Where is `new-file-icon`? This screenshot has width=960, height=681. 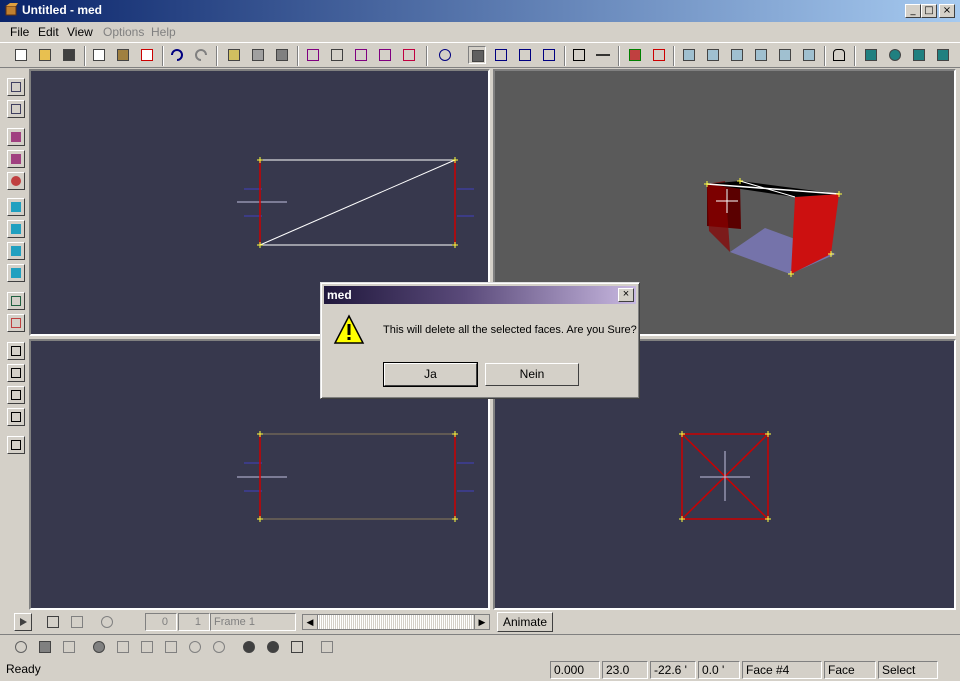 new-file-icon is located at coordinates (21, 55).